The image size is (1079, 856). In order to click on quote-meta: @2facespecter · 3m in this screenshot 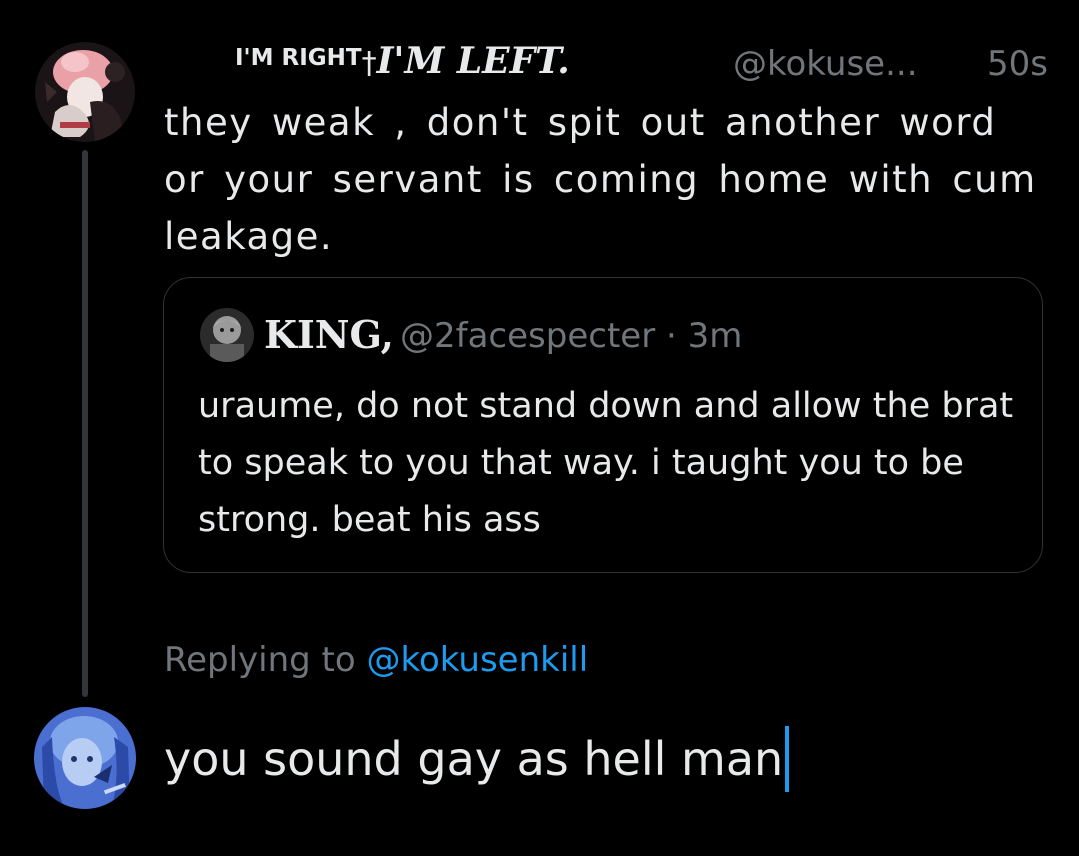, I will do `click(571, 336)`.